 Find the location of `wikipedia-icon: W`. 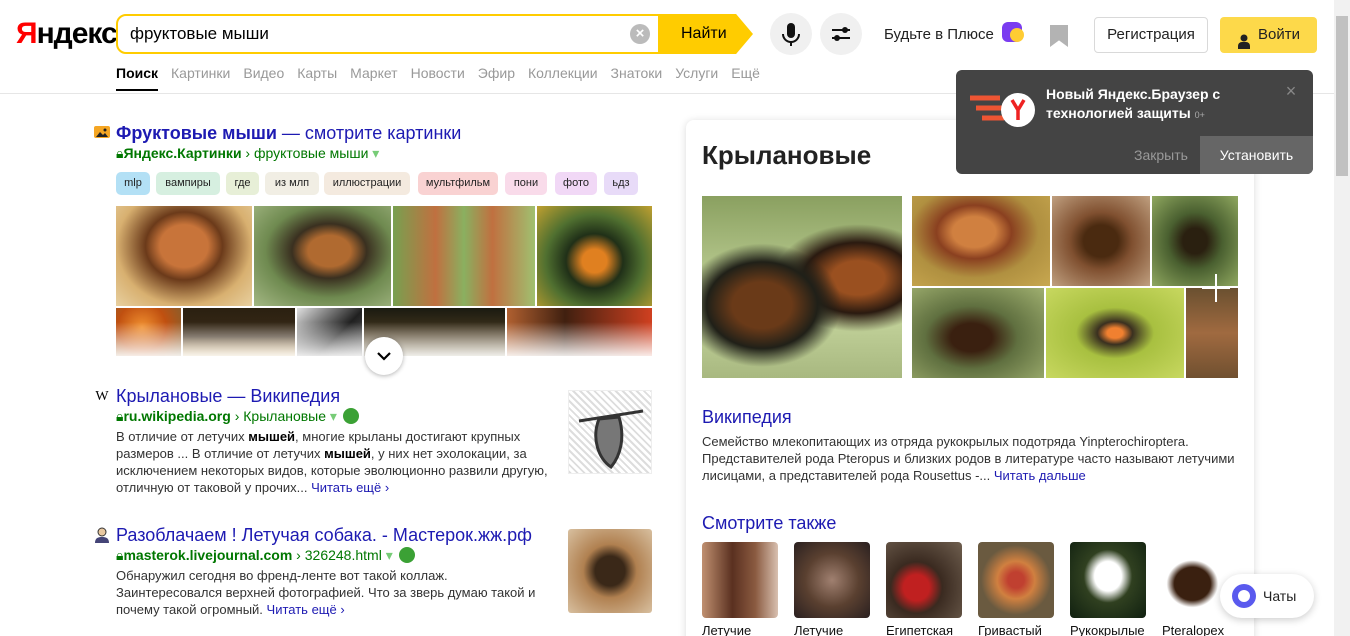

wikipedia-icon: W is located at coordinates (102, 396).